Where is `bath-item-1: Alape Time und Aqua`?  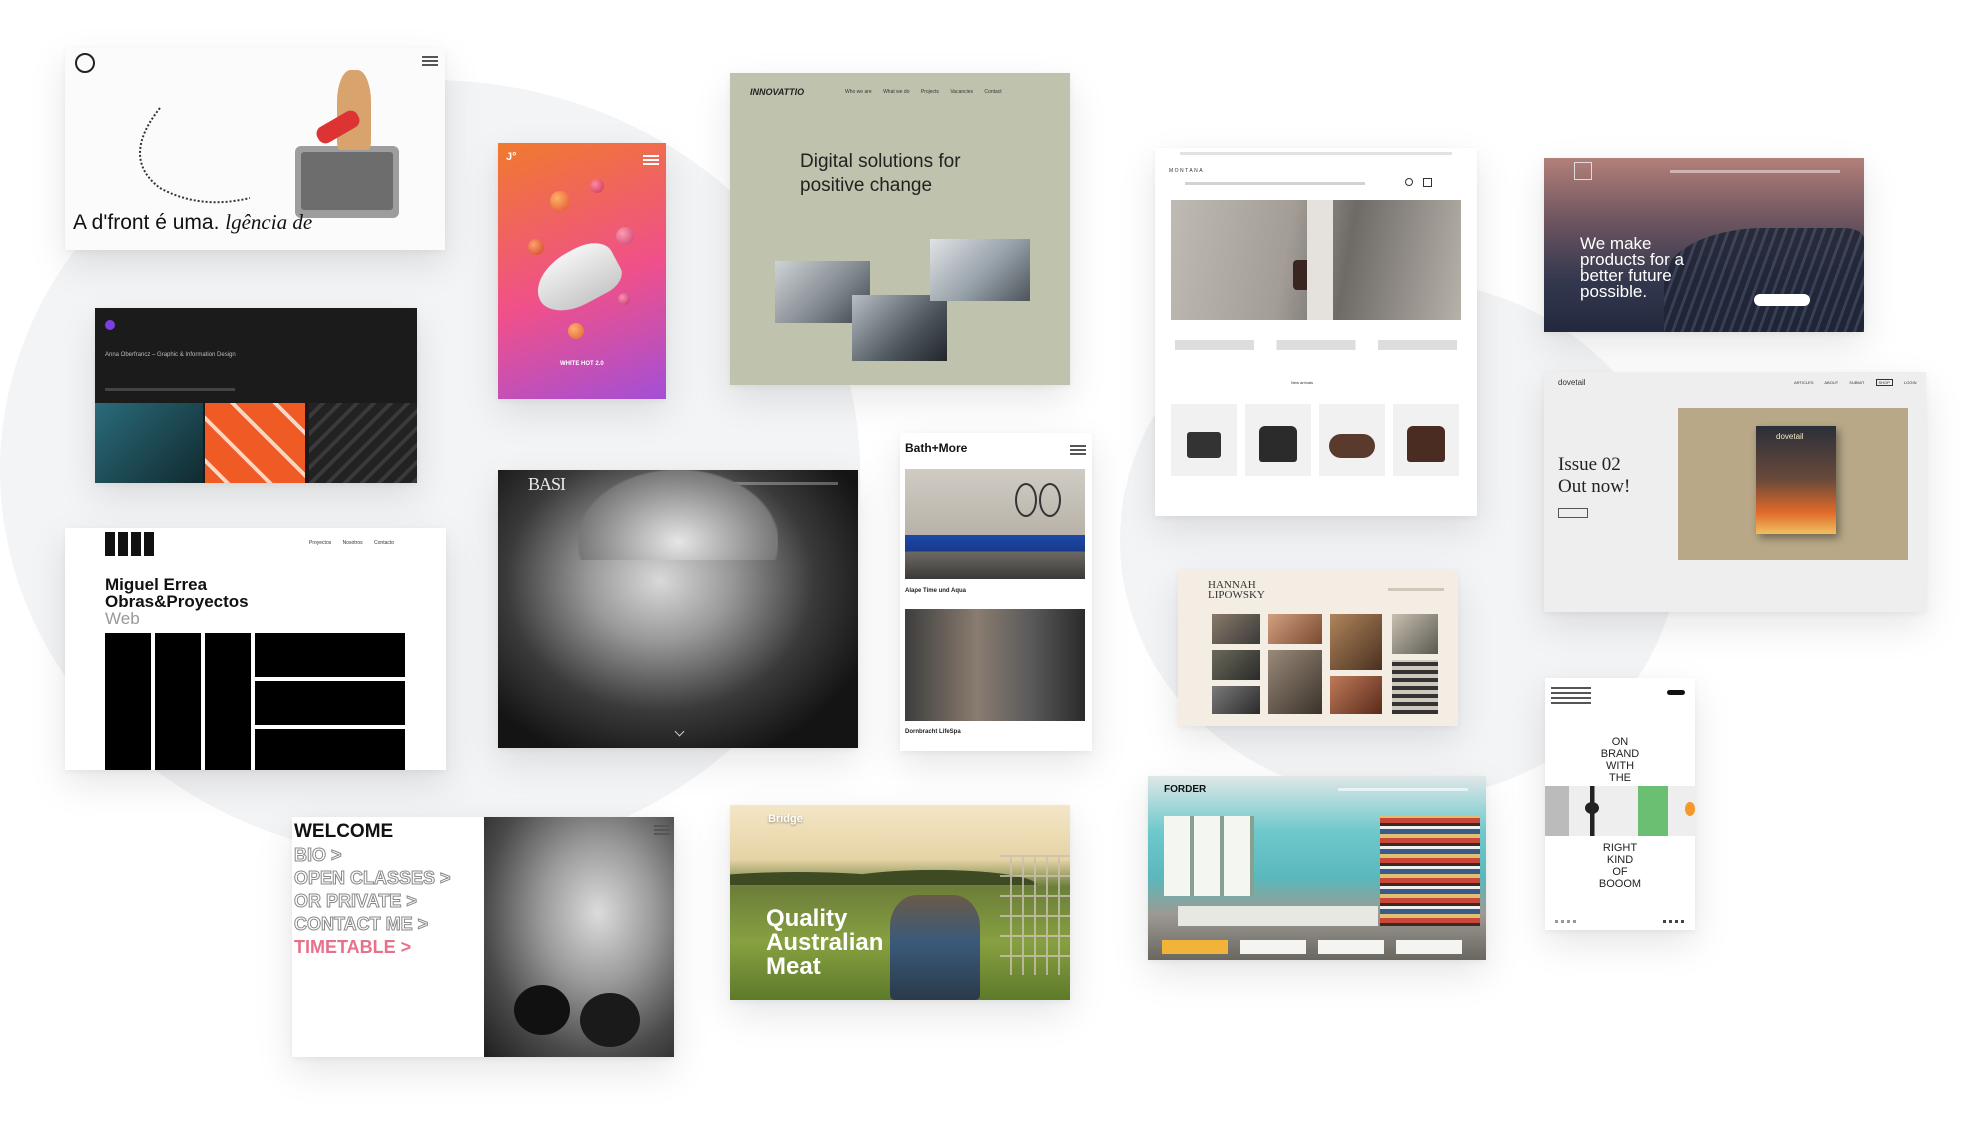 bath-item-1: Alape Time und Aqua is located at coordinates (935, 591).